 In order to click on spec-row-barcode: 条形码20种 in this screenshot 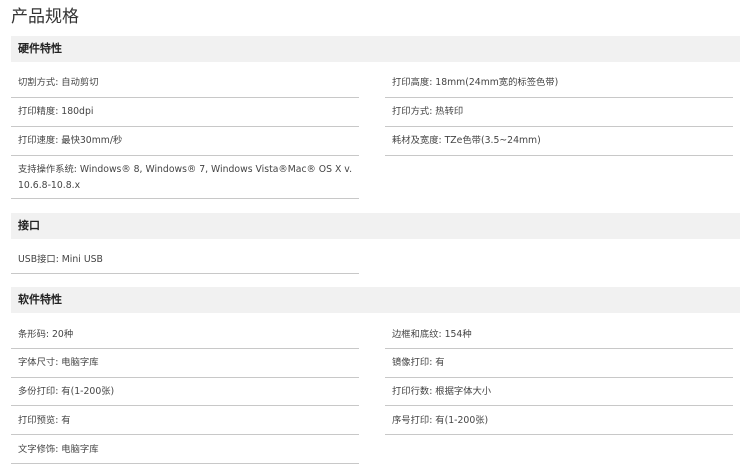, I will do `click(185, 338)`.